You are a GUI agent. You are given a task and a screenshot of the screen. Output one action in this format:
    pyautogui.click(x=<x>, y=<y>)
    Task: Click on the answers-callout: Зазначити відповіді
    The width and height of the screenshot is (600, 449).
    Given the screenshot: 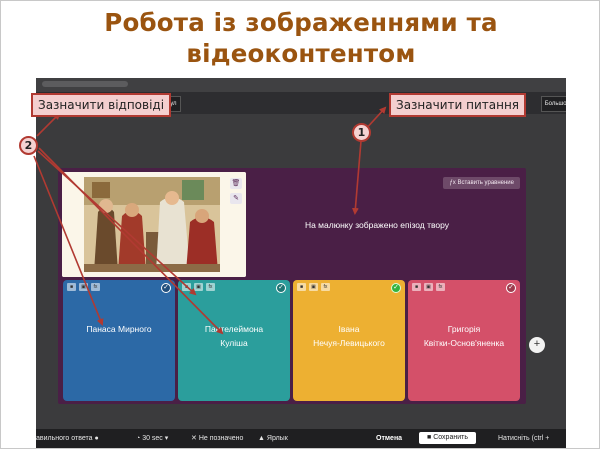 What is the action you would take?
    pyautogui.click(x=101, y=105)
    